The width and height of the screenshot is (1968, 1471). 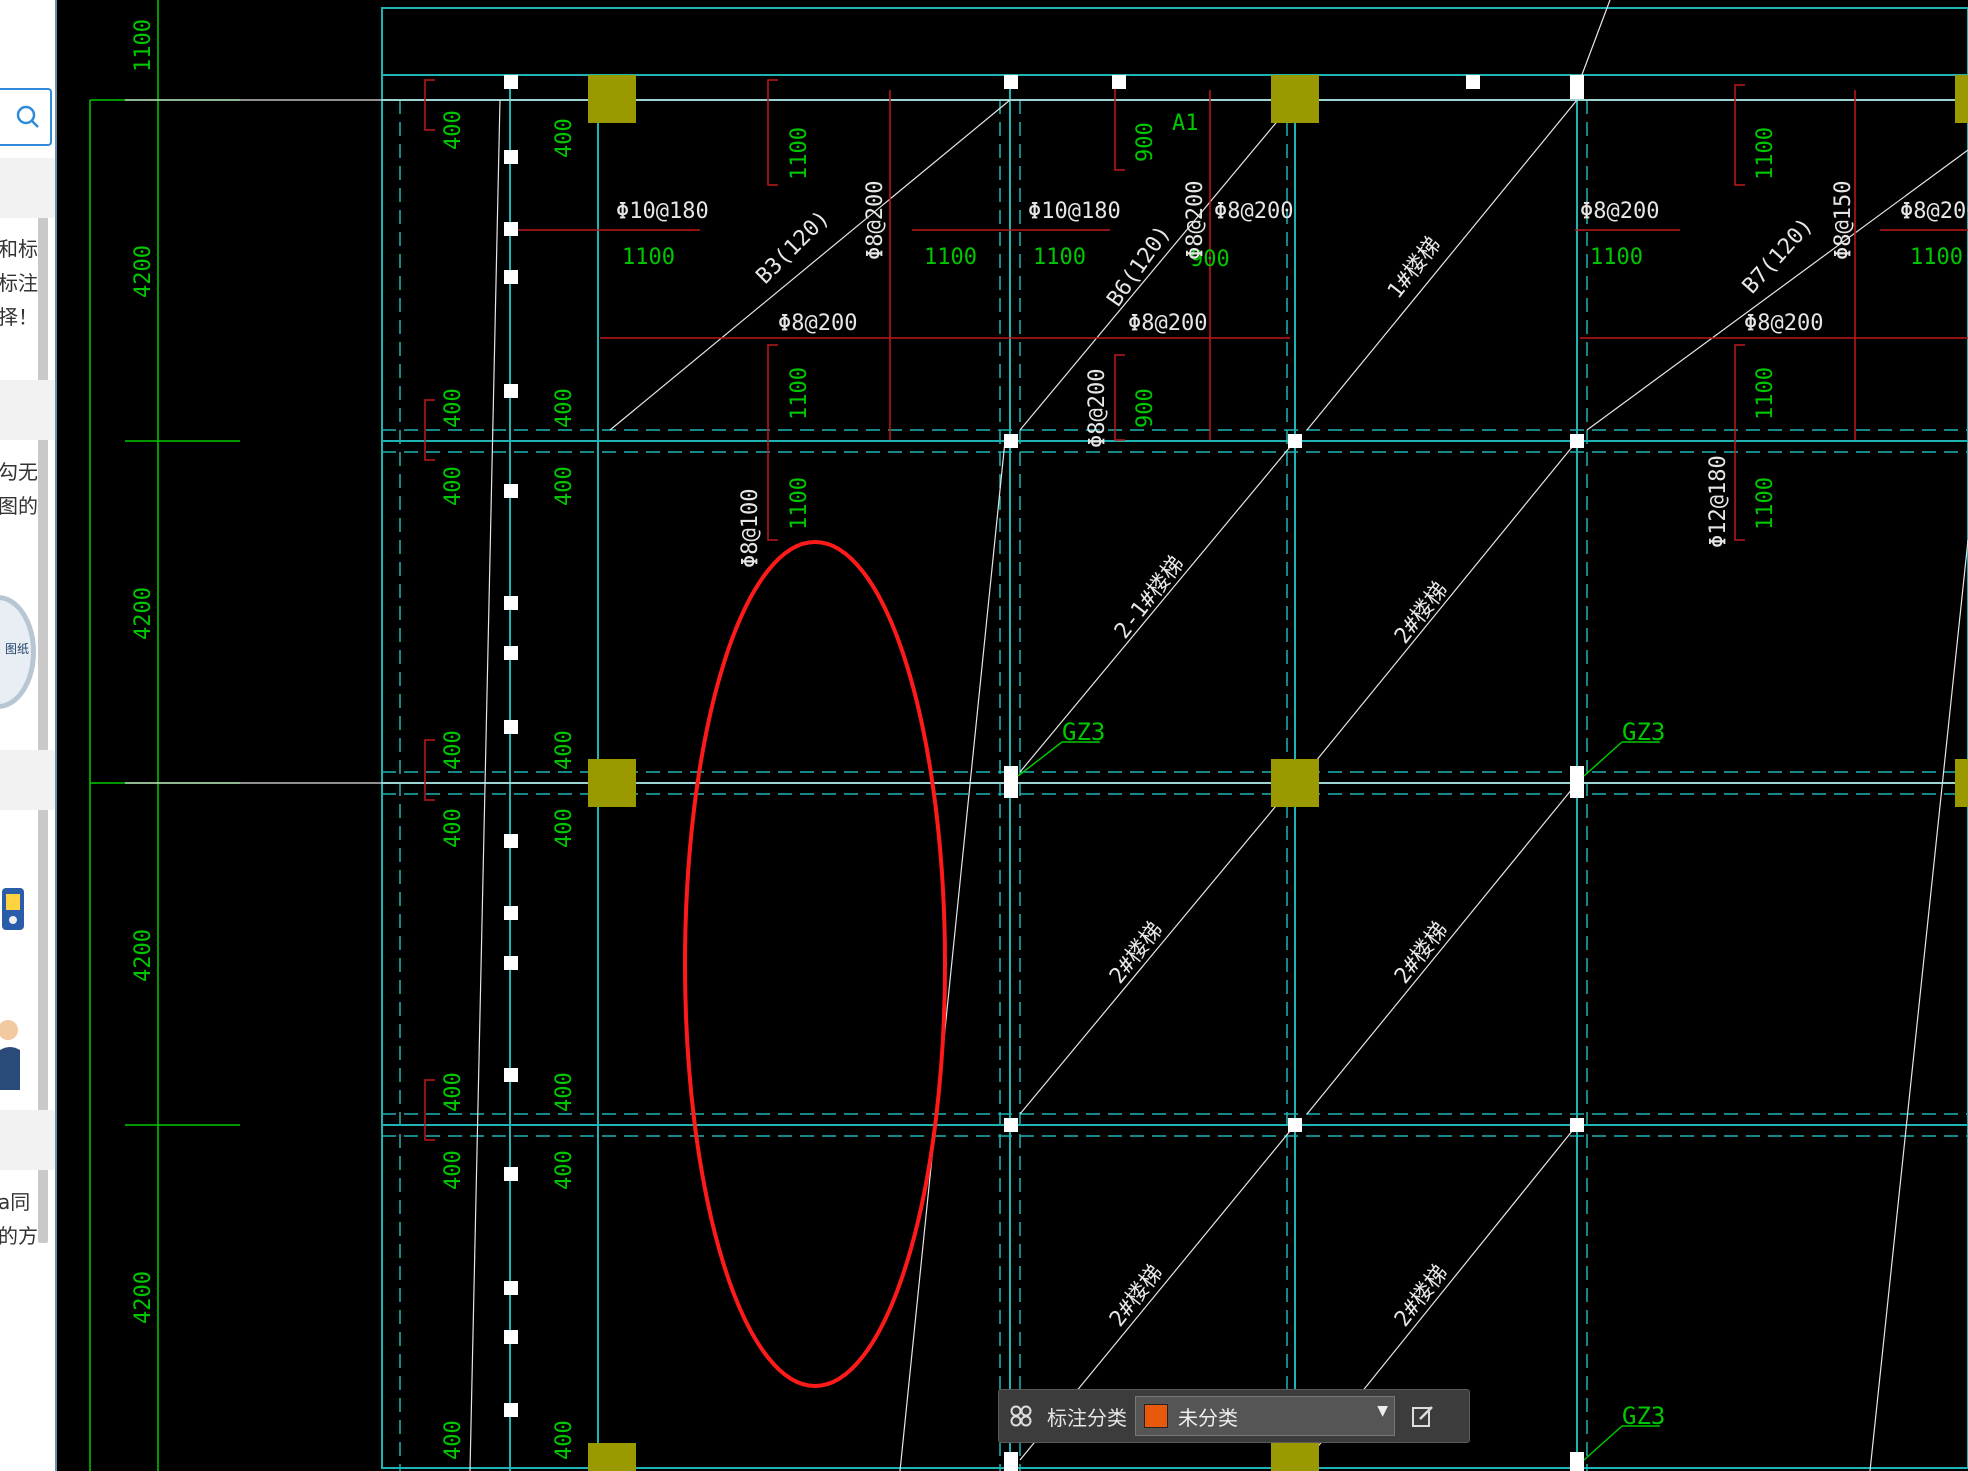 I want to click on drawing-badge-button: 图纸, so click(x=18, y=652).